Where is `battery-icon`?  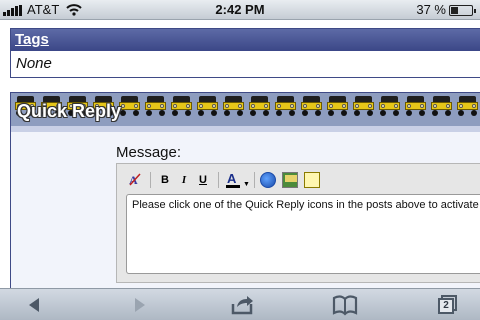 battery-icon is located at coordinates (462, 10).